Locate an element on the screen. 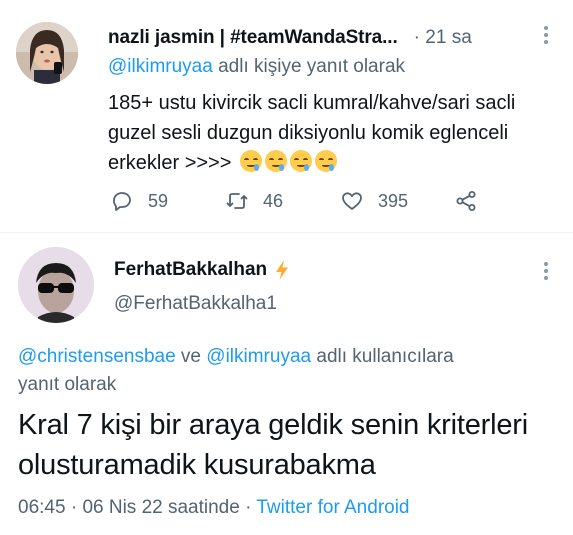 This screenshot has height=535, width=573. divider is located at coordinates (286, 232).